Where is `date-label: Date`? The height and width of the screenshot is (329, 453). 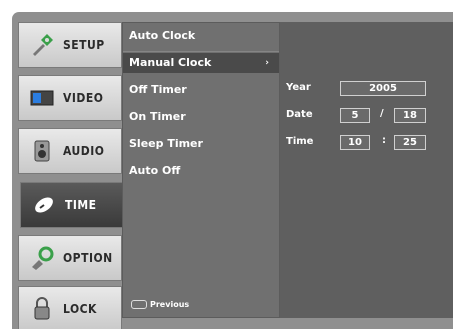
date-label: Date is located at coordinates (299, 114).